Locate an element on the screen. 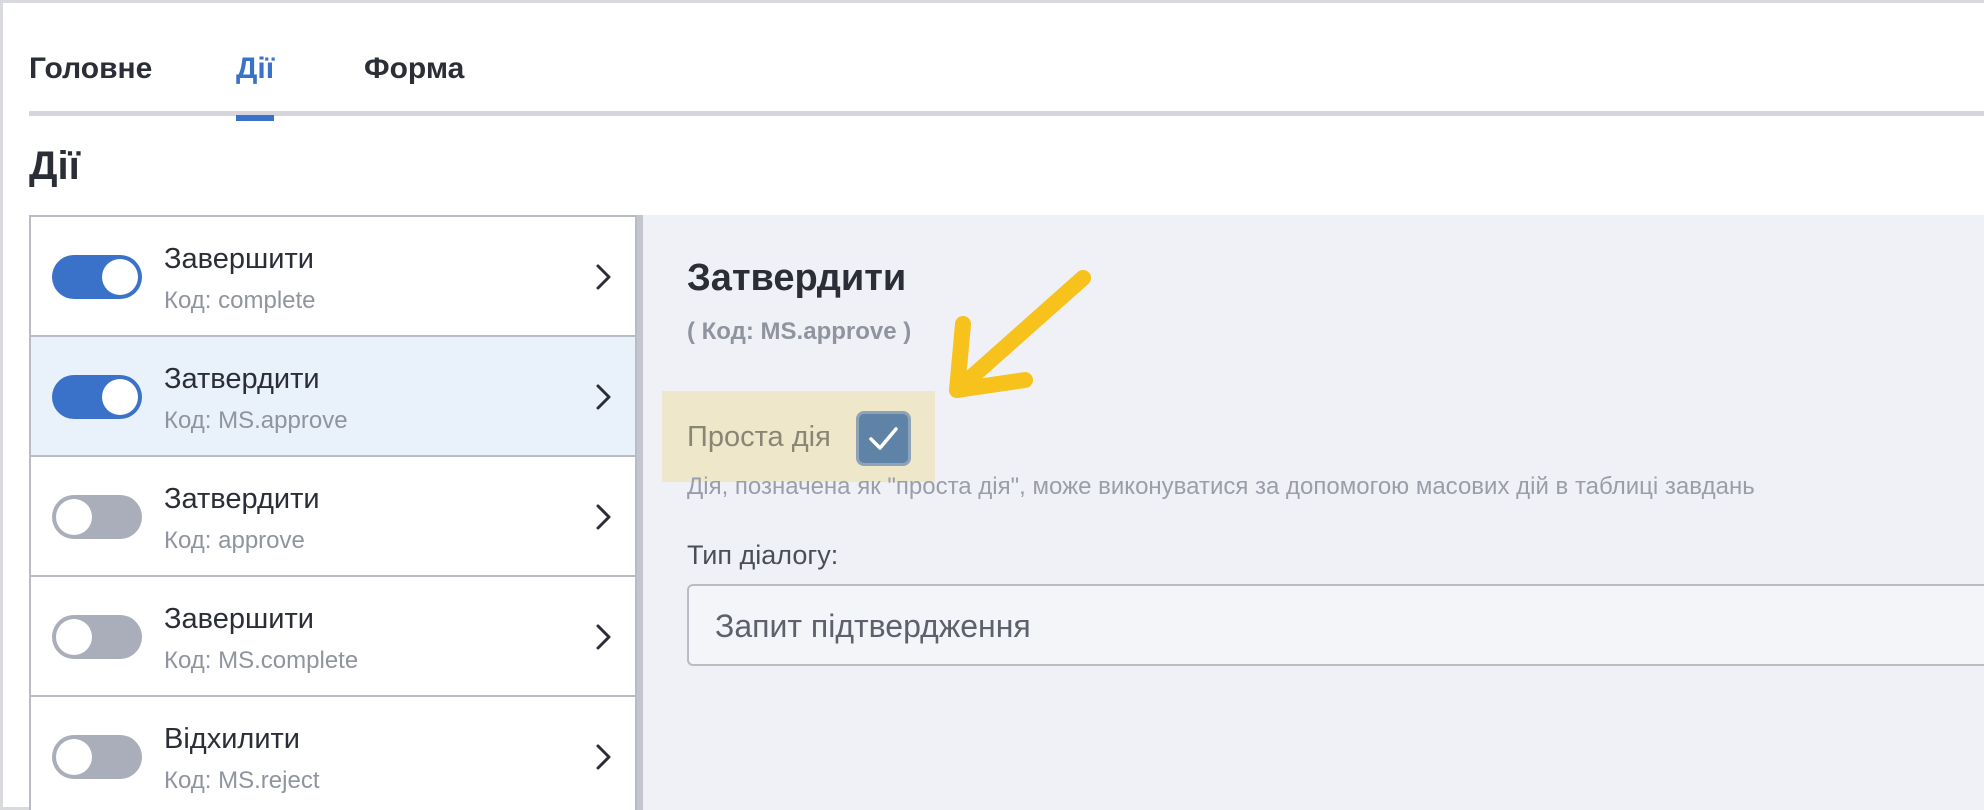  dialog-type-value: Запит підтвердження is located at coordinates (873, 626).